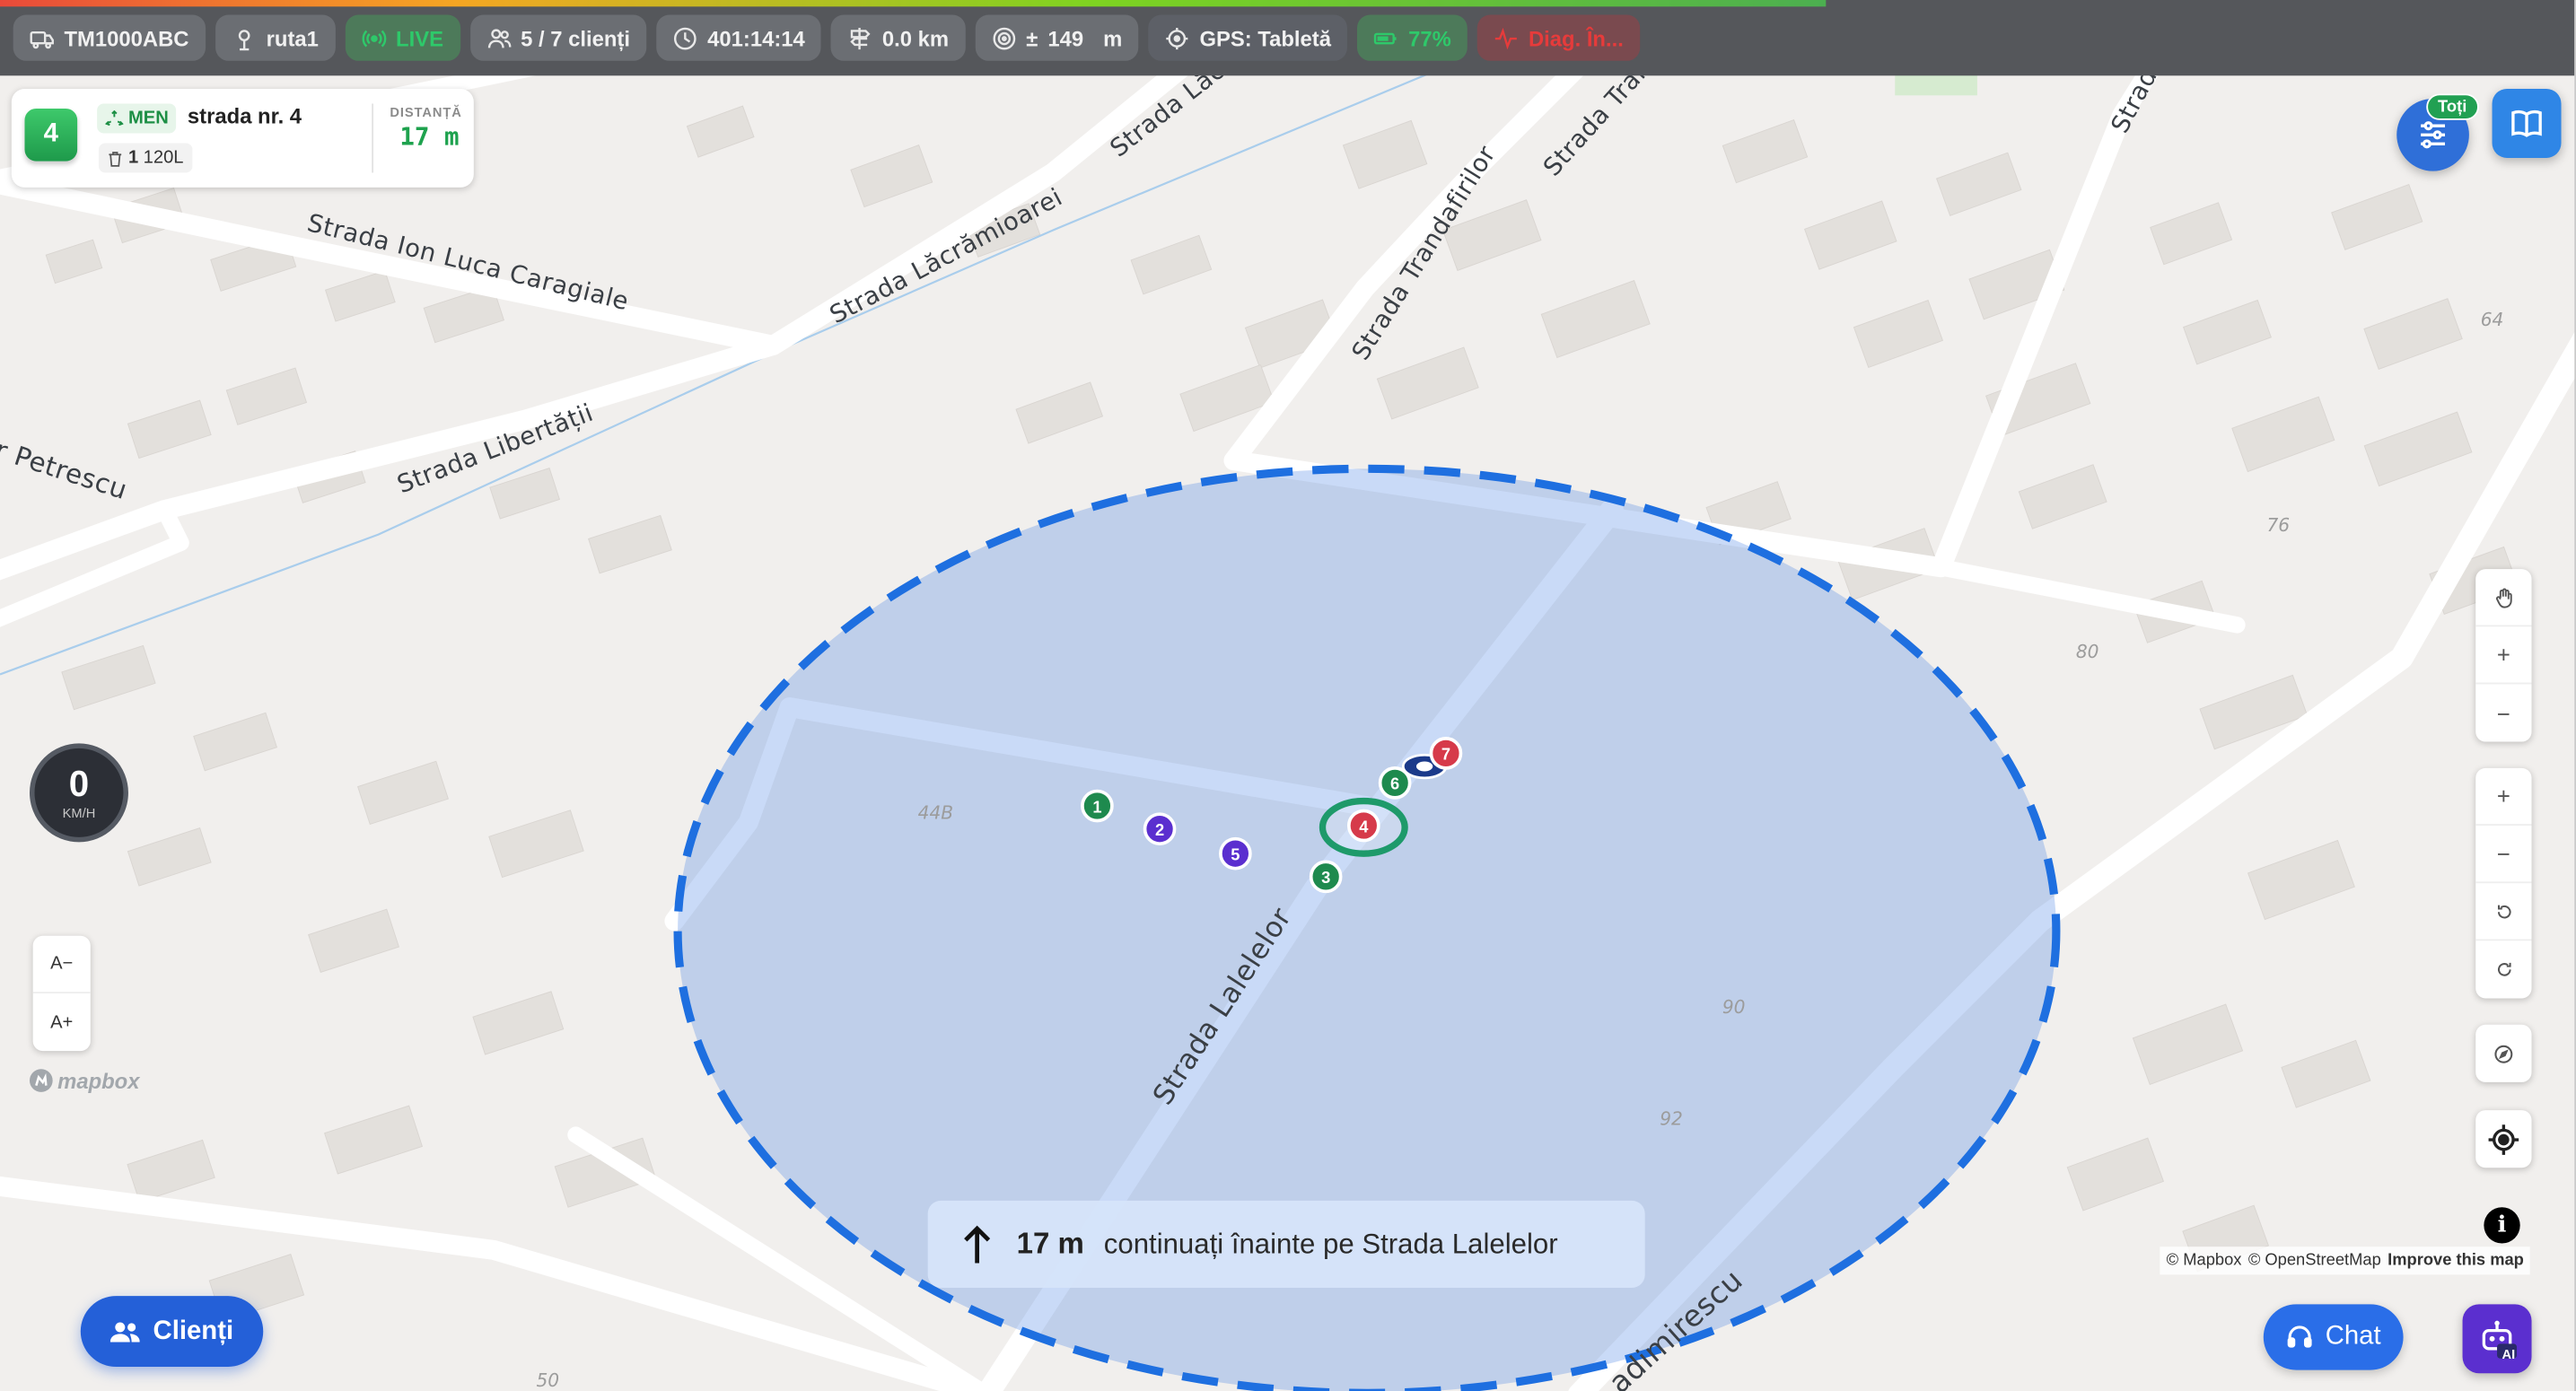 The height and width of the screenshot is (1391, 2576). Describe the element at coordinates (1065, 37) in the screenshot. I see `accuracy-value: 149` at that location.